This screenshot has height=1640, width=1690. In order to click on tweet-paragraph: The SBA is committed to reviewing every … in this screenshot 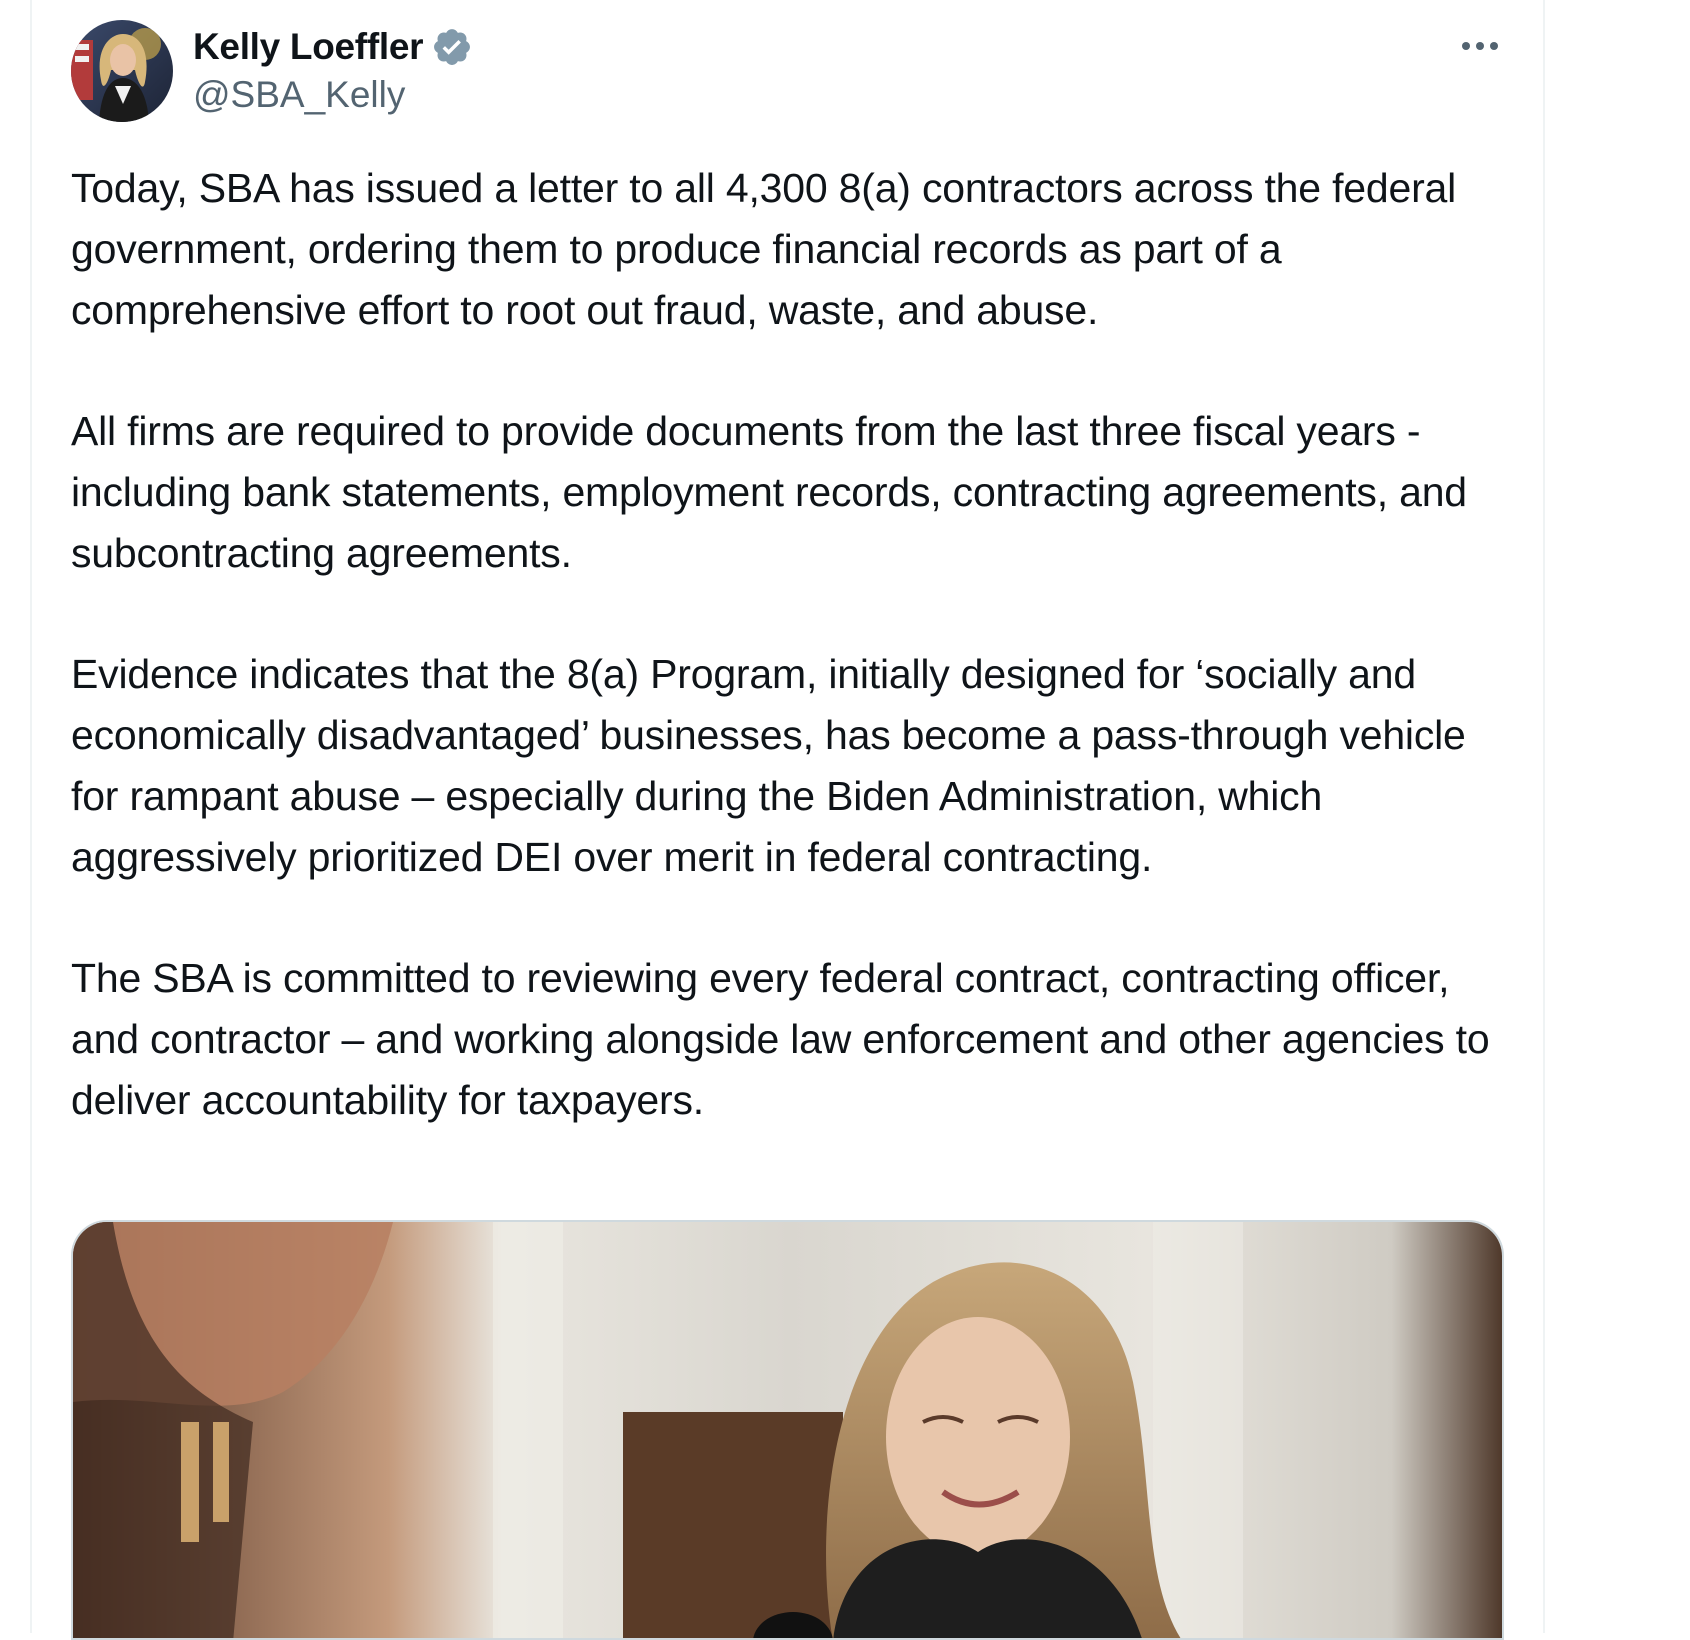, I will do `click(780, 1039)`.